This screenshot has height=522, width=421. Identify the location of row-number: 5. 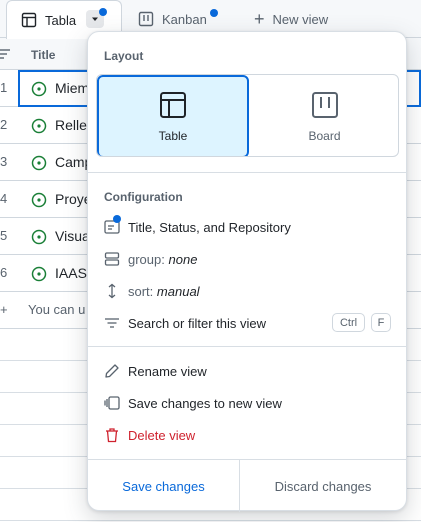
(4, 235).